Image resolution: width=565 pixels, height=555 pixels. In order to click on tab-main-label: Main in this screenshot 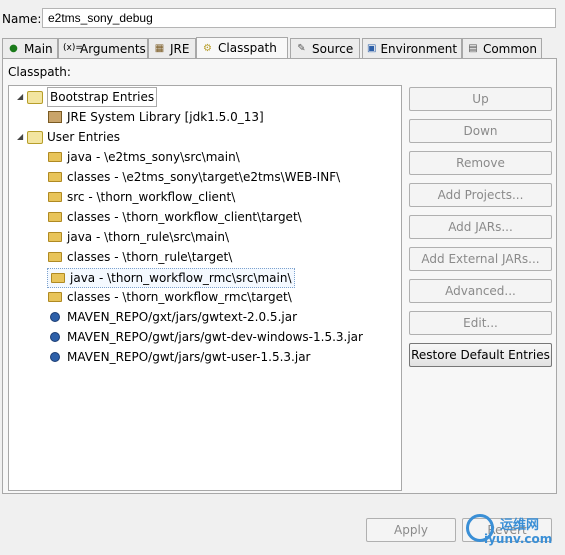, I will do `click(38, 48)`.